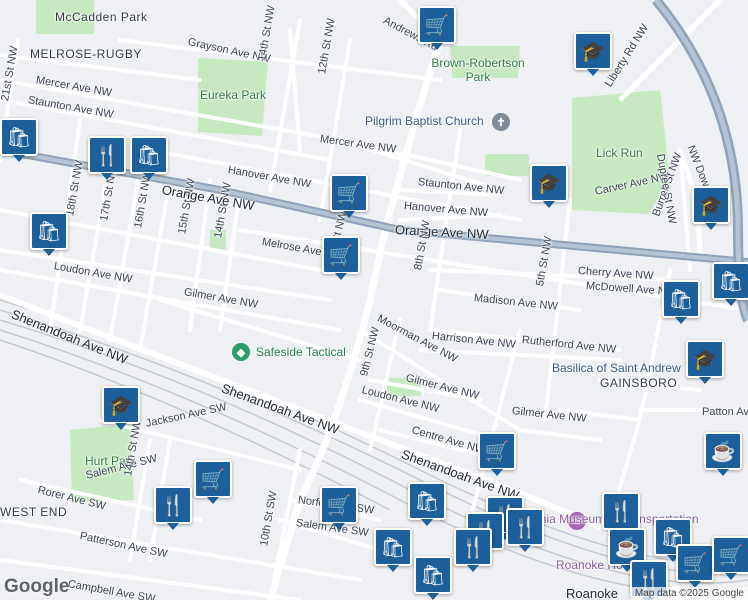 This screenshot has height=600, width=748. I want to click on park-label-eureka: Eureka Park, so click(233, 95).